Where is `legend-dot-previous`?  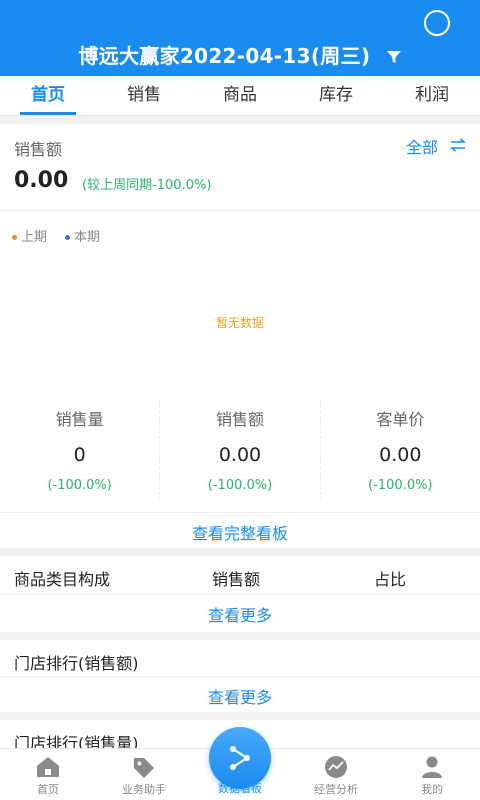 legend-dot-previous is located at coordinates (14, 237).